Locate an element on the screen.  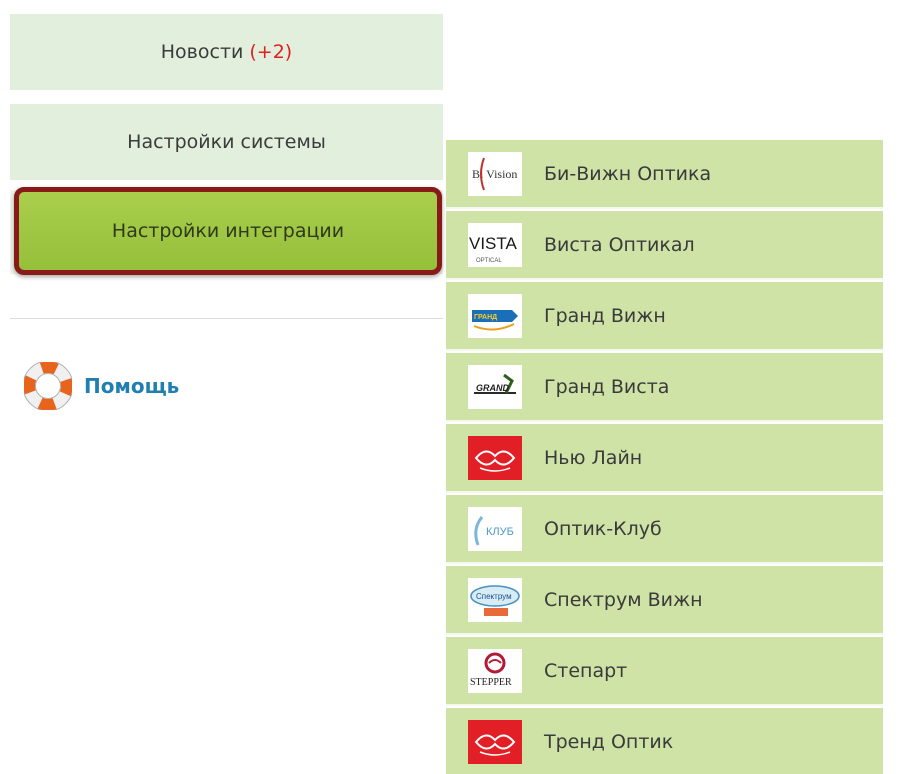
help-label: Помощь is located at coordinates (132, 386).